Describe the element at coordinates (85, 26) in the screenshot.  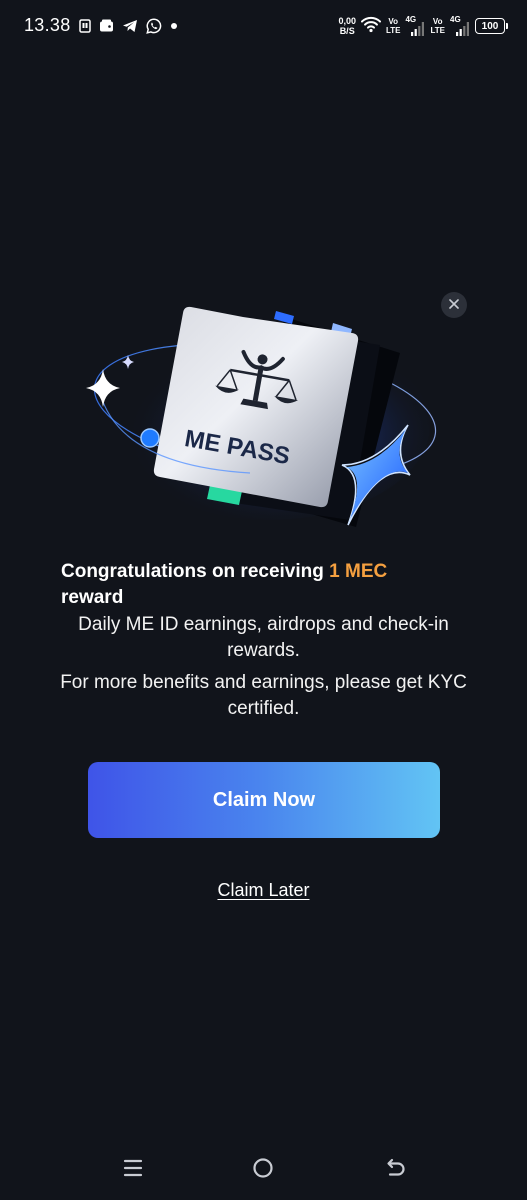
I see `sim-card-icon` at that location.